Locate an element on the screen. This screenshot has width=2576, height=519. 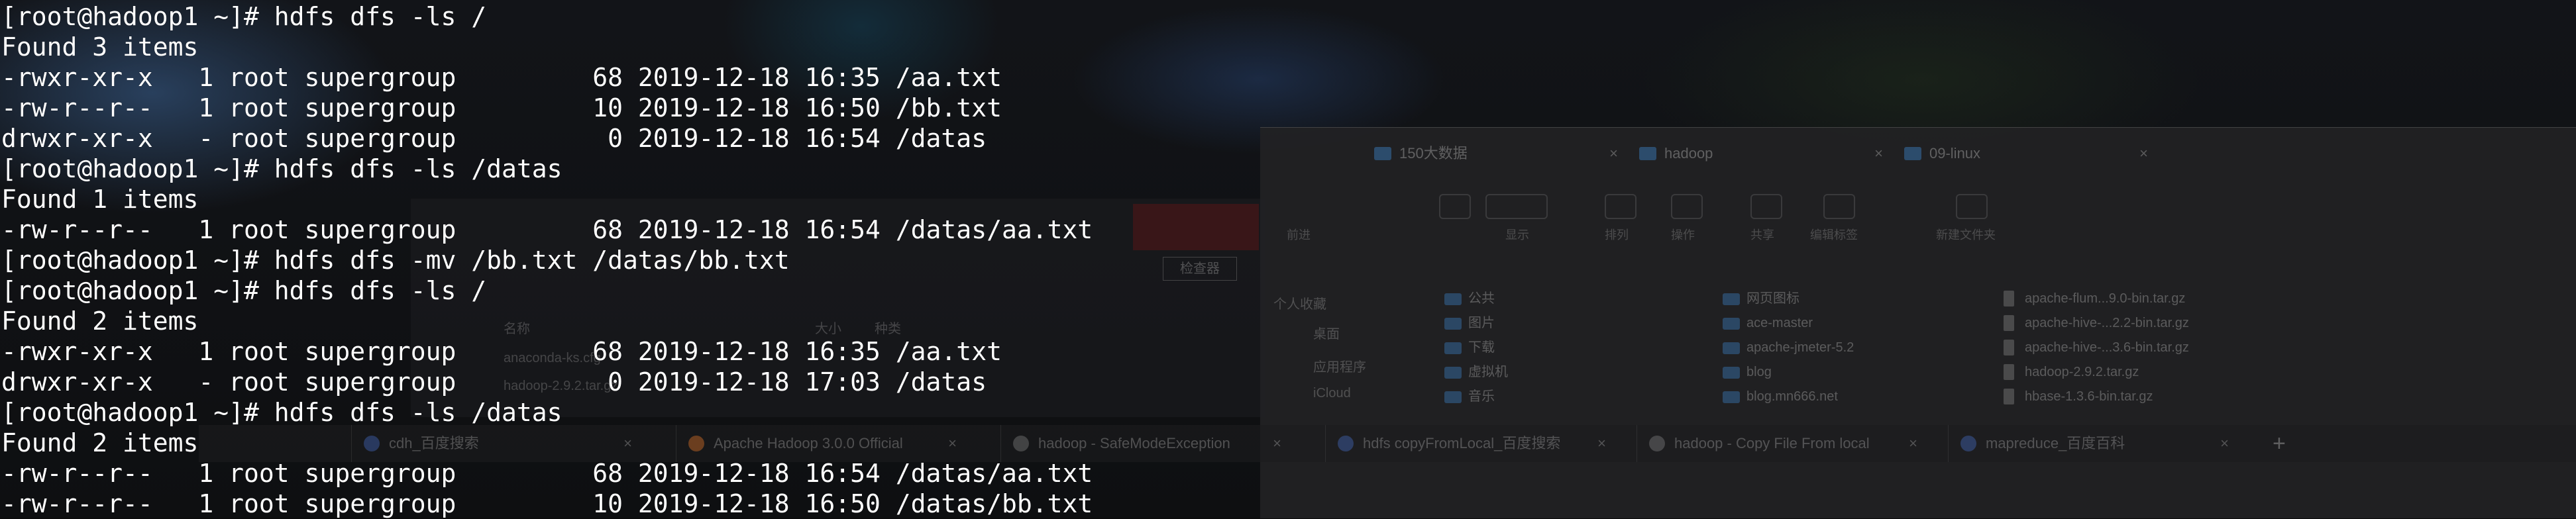
file-row: apache-hive-...3.6-bin.tar.gz is located at coordinates (2092, 348).